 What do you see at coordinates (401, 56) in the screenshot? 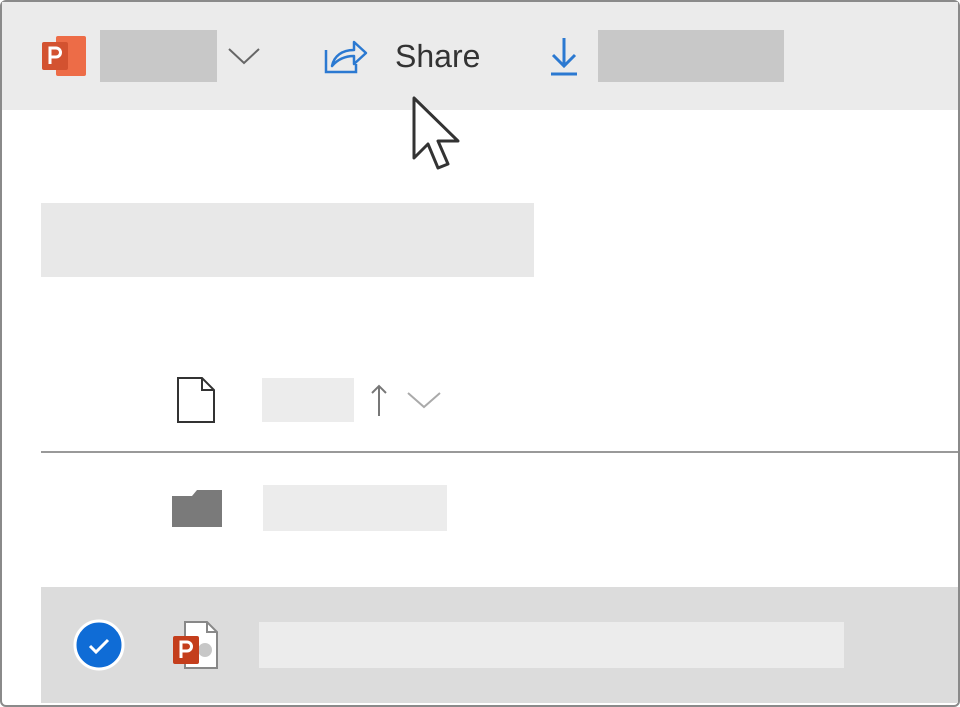
I see `share-button: Share` at bounding box center [401, 56].